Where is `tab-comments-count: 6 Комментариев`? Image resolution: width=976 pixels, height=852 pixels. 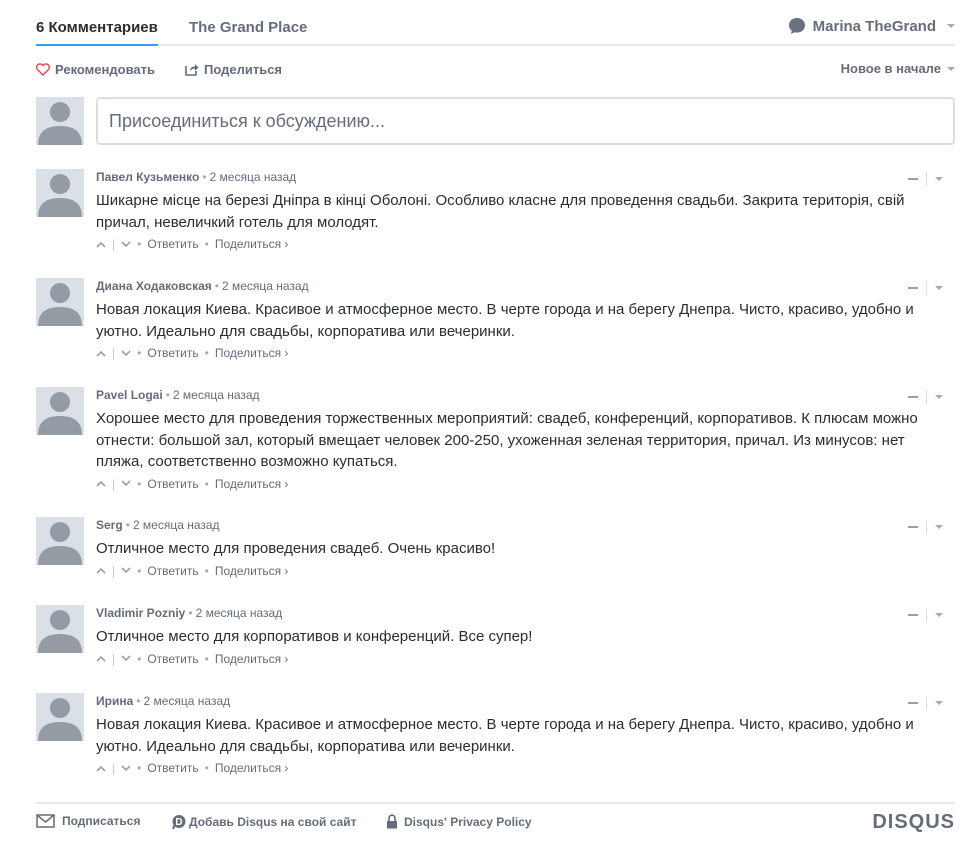
tab-comments-count: 6 Комментариев is located at coordinates (97, 32).